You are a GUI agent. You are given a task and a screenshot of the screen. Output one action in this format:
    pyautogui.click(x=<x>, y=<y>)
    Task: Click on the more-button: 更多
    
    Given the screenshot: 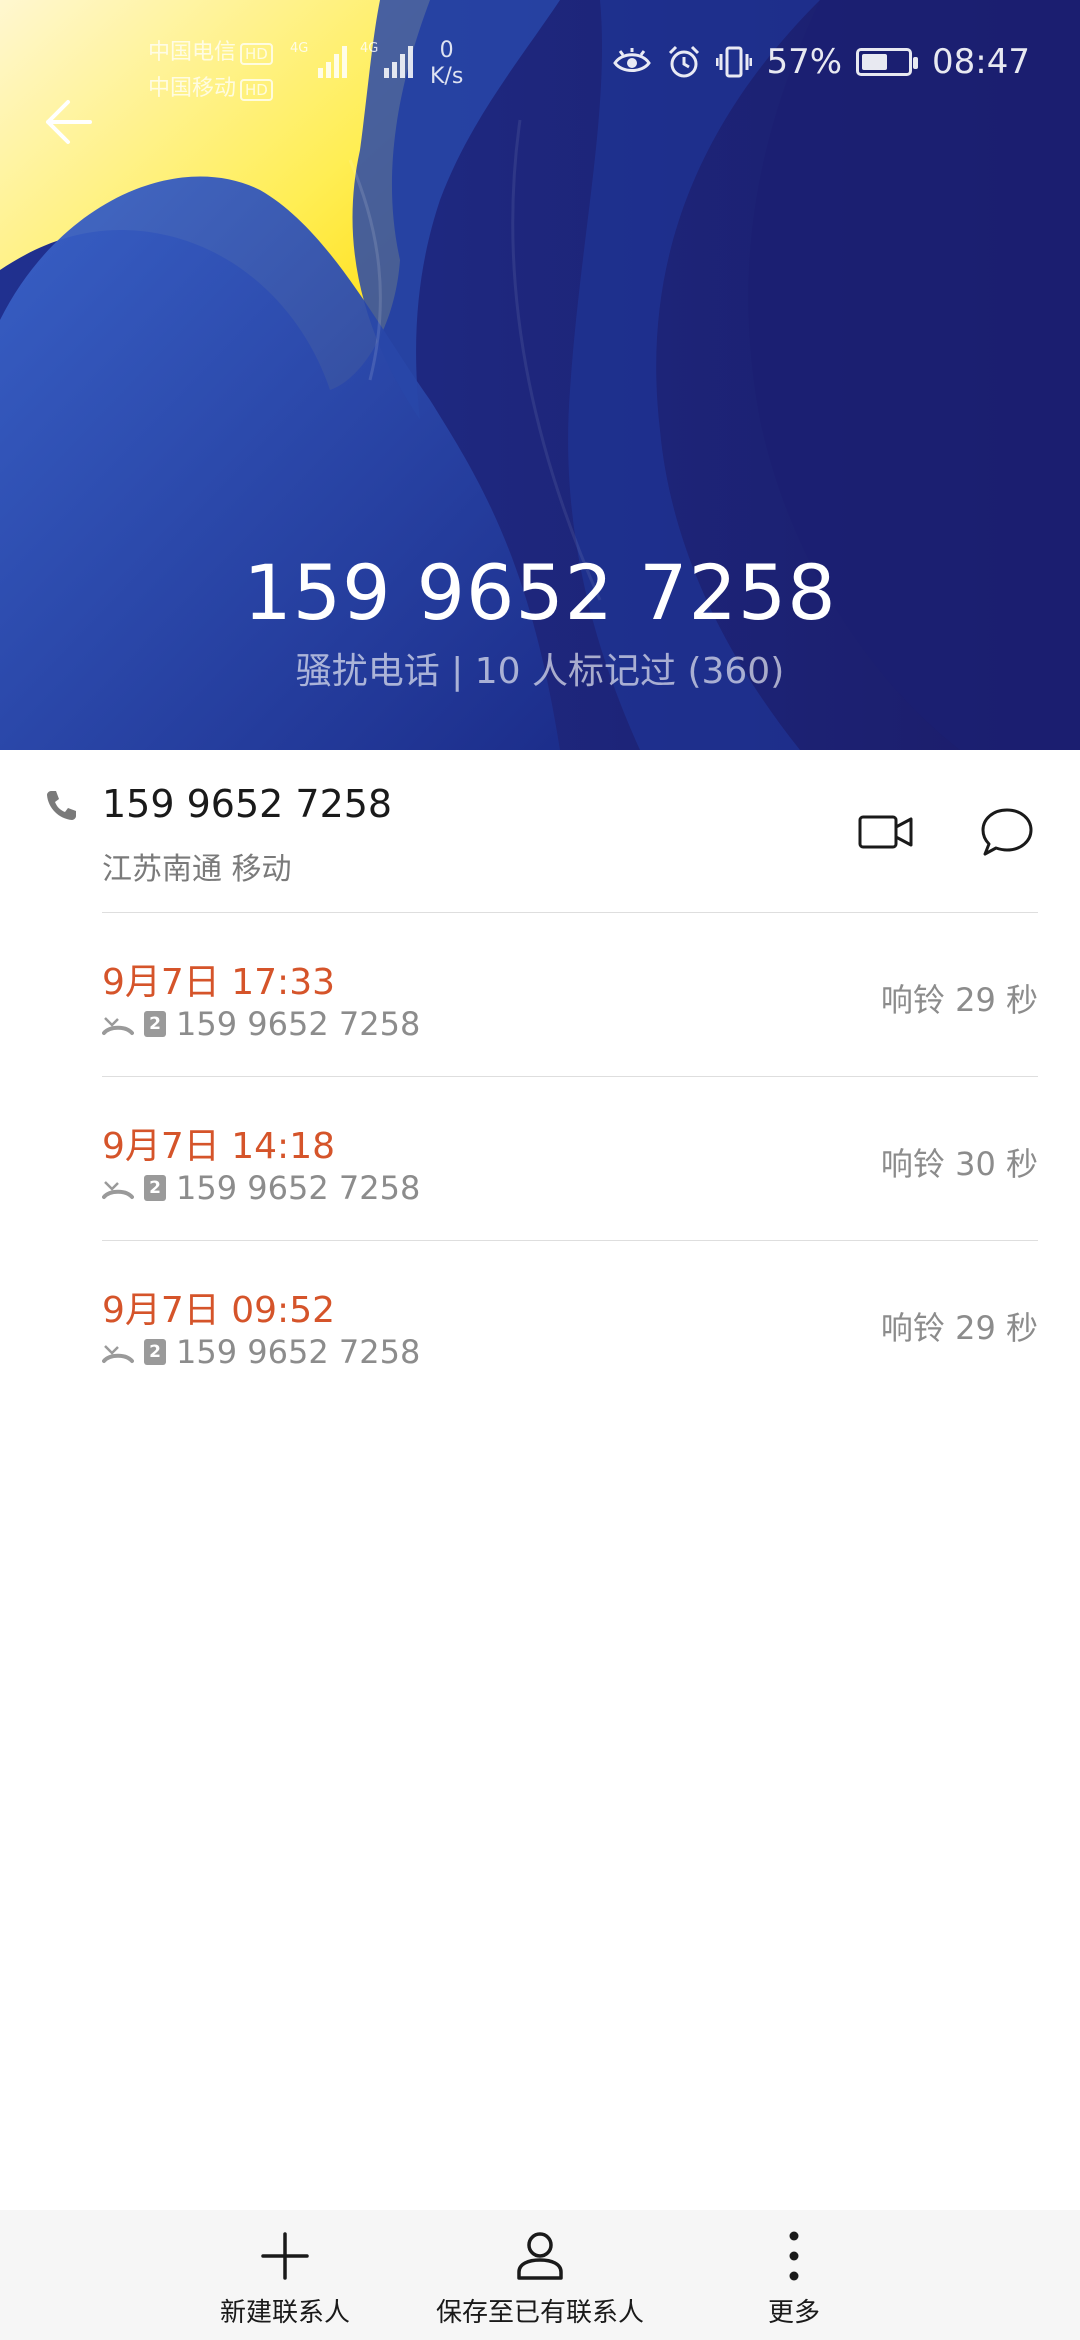 What is the action you would take?
    pyautogui.click(x=794, y=2275)
    